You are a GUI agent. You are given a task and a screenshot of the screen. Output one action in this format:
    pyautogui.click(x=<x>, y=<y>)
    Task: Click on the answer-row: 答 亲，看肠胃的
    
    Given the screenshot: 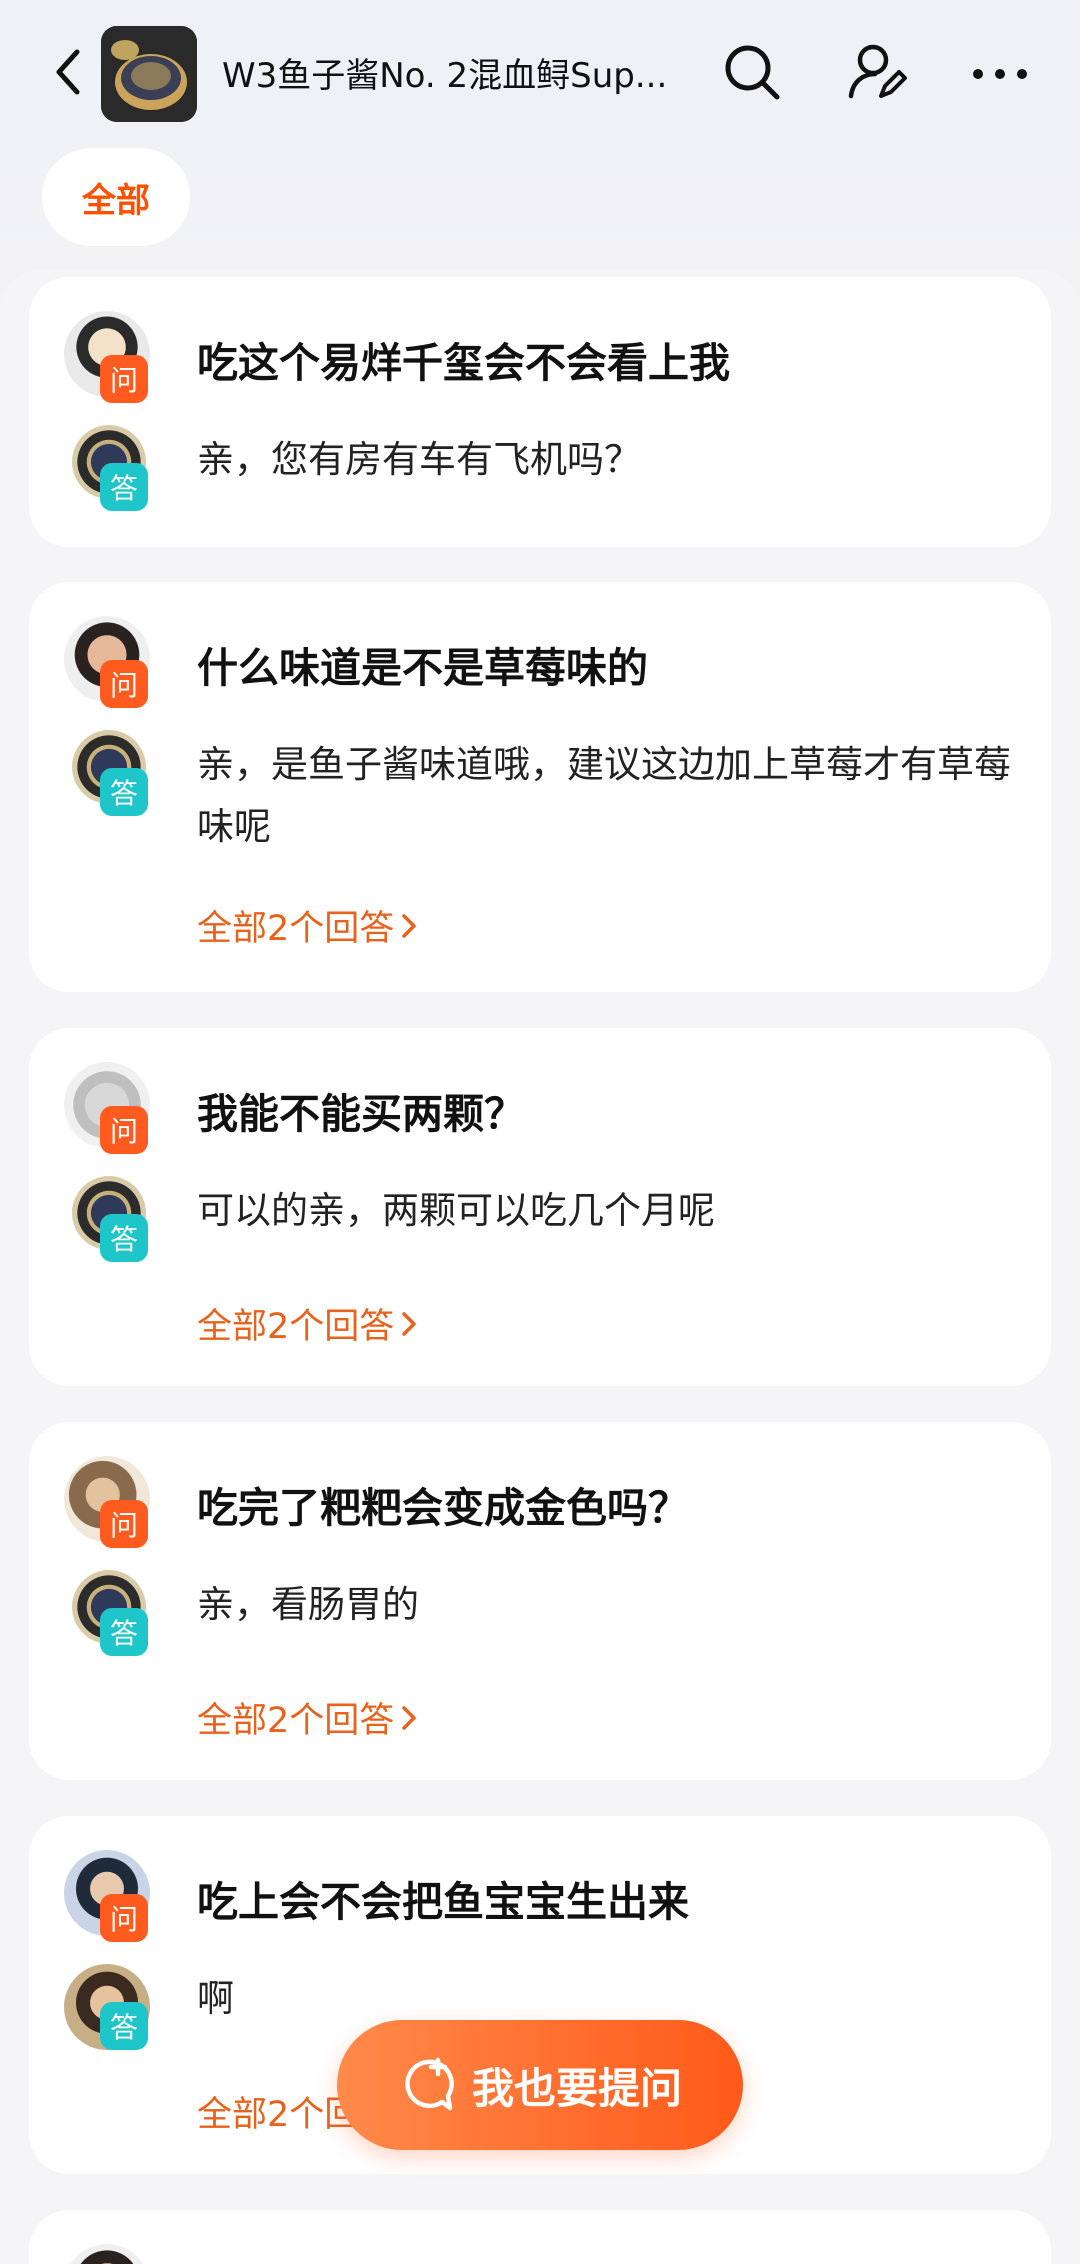 What is the action you would take?
    pyautogui.click(x=540, y=1615)
    